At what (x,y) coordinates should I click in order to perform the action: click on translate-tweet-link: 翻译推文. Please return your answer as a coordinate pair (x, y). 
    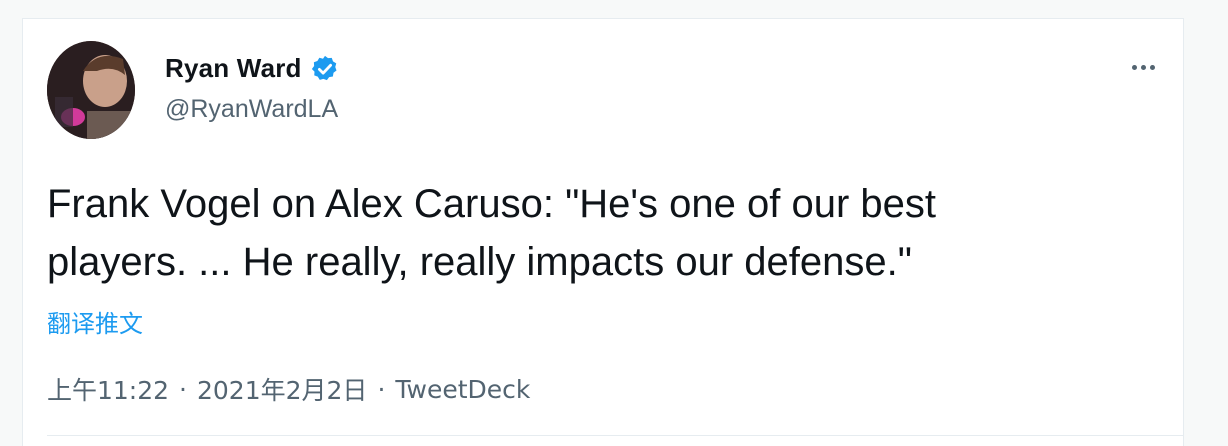
    Looking at the image, I should click on (95, 321).